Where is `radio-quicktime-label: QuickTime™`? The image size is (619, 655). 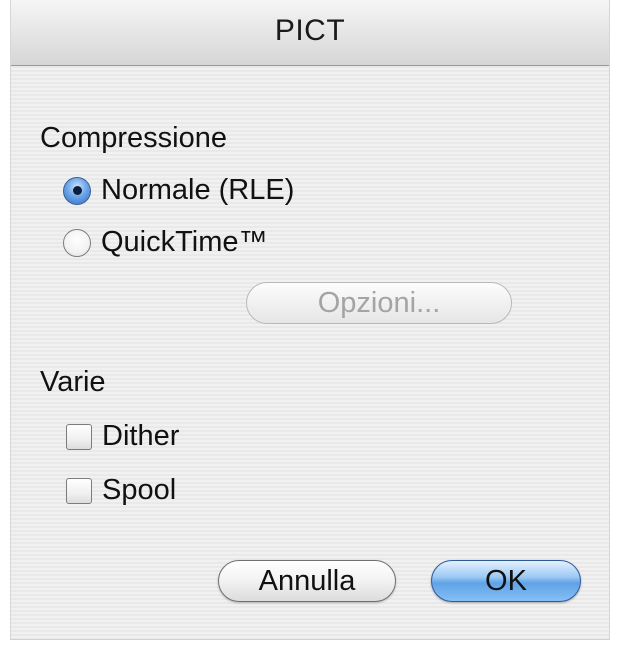
radio-quicktime-label: QuickTime™ is located at coordinates (184, 242).